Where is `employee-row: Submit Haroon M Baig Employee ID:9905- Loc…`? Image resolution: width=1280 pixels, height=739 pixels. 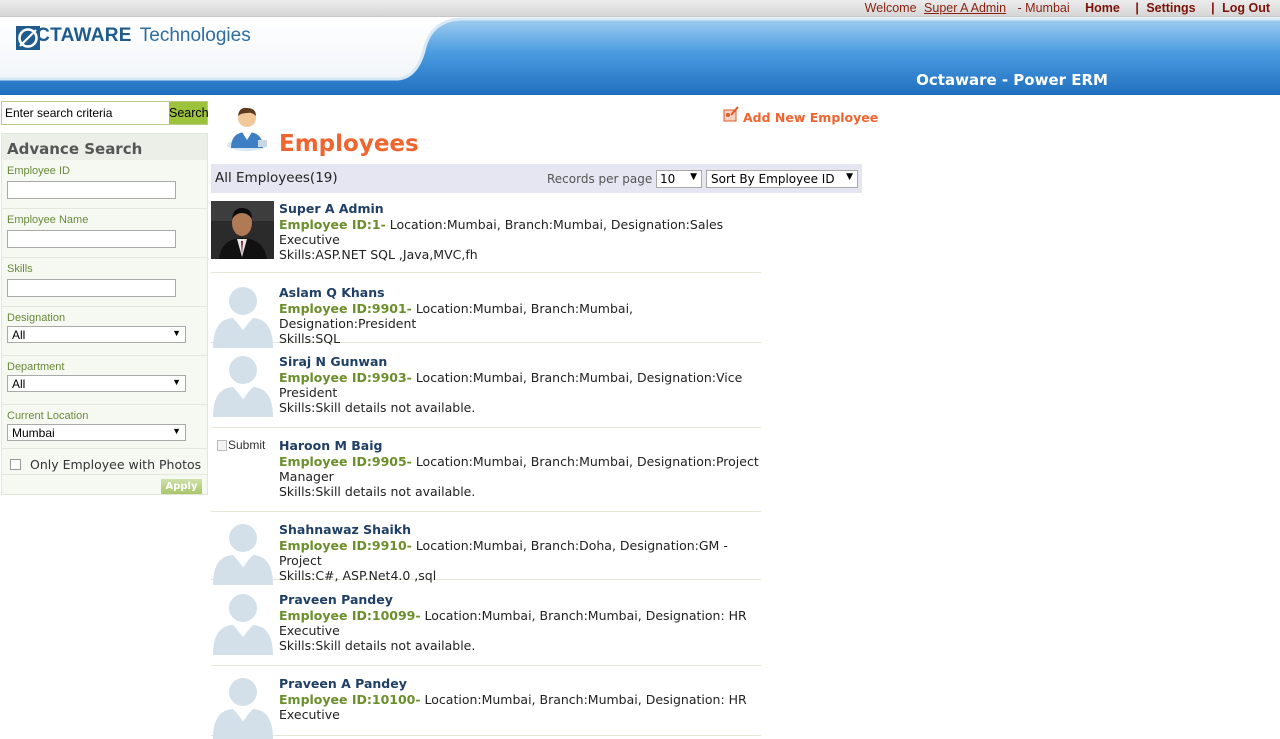
employee-row: Submit Haroon M Baig Employee ID:9905- Loc… is located at coordinates (486, 475).